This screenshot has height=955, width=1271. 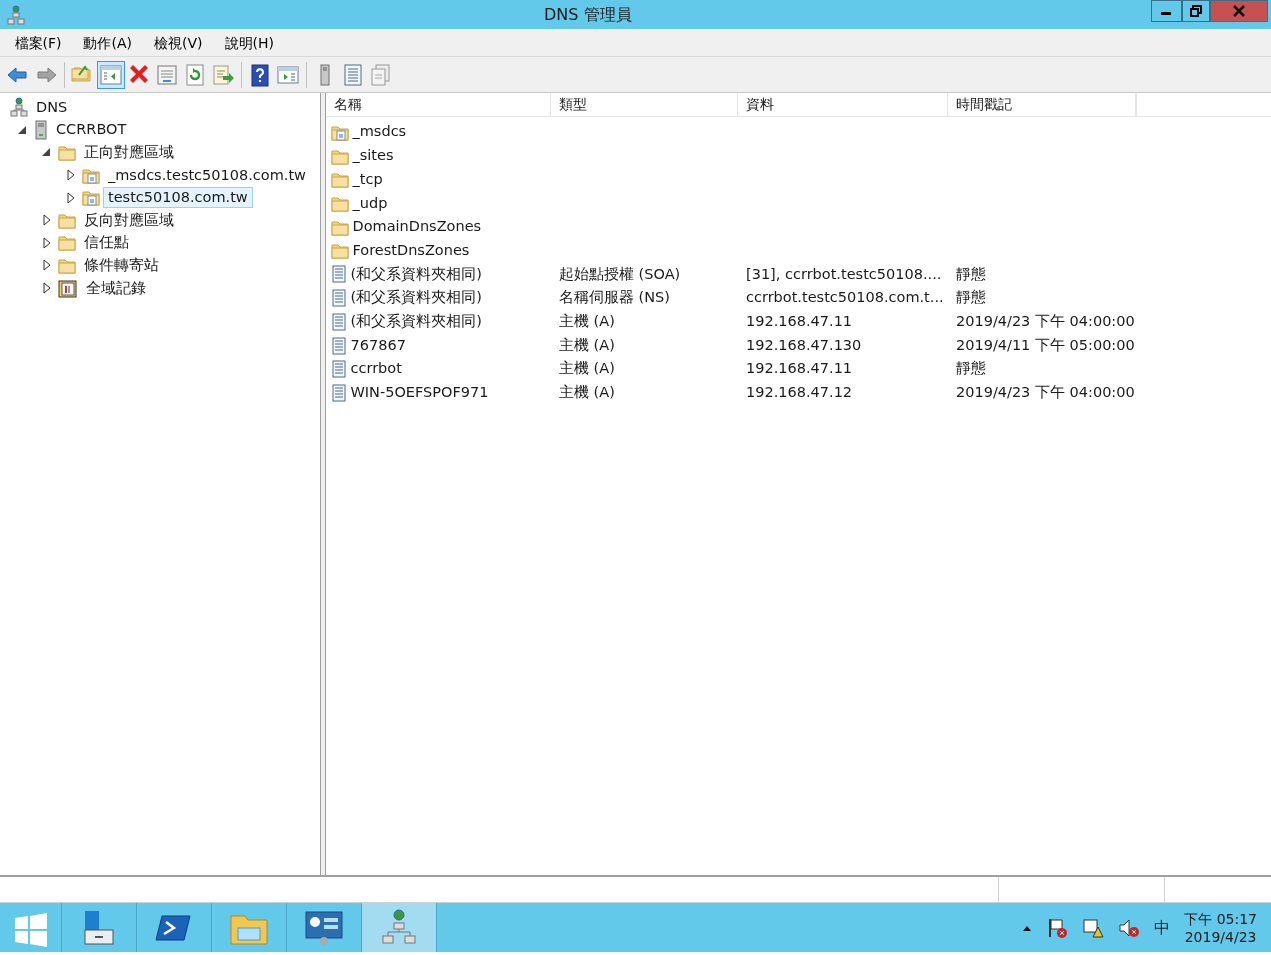 What do you see at coordinates (614, 297) in the screenshot?
I see `table-cell: 名稱伺服器 (NS)` at bounding box center [614, 297].